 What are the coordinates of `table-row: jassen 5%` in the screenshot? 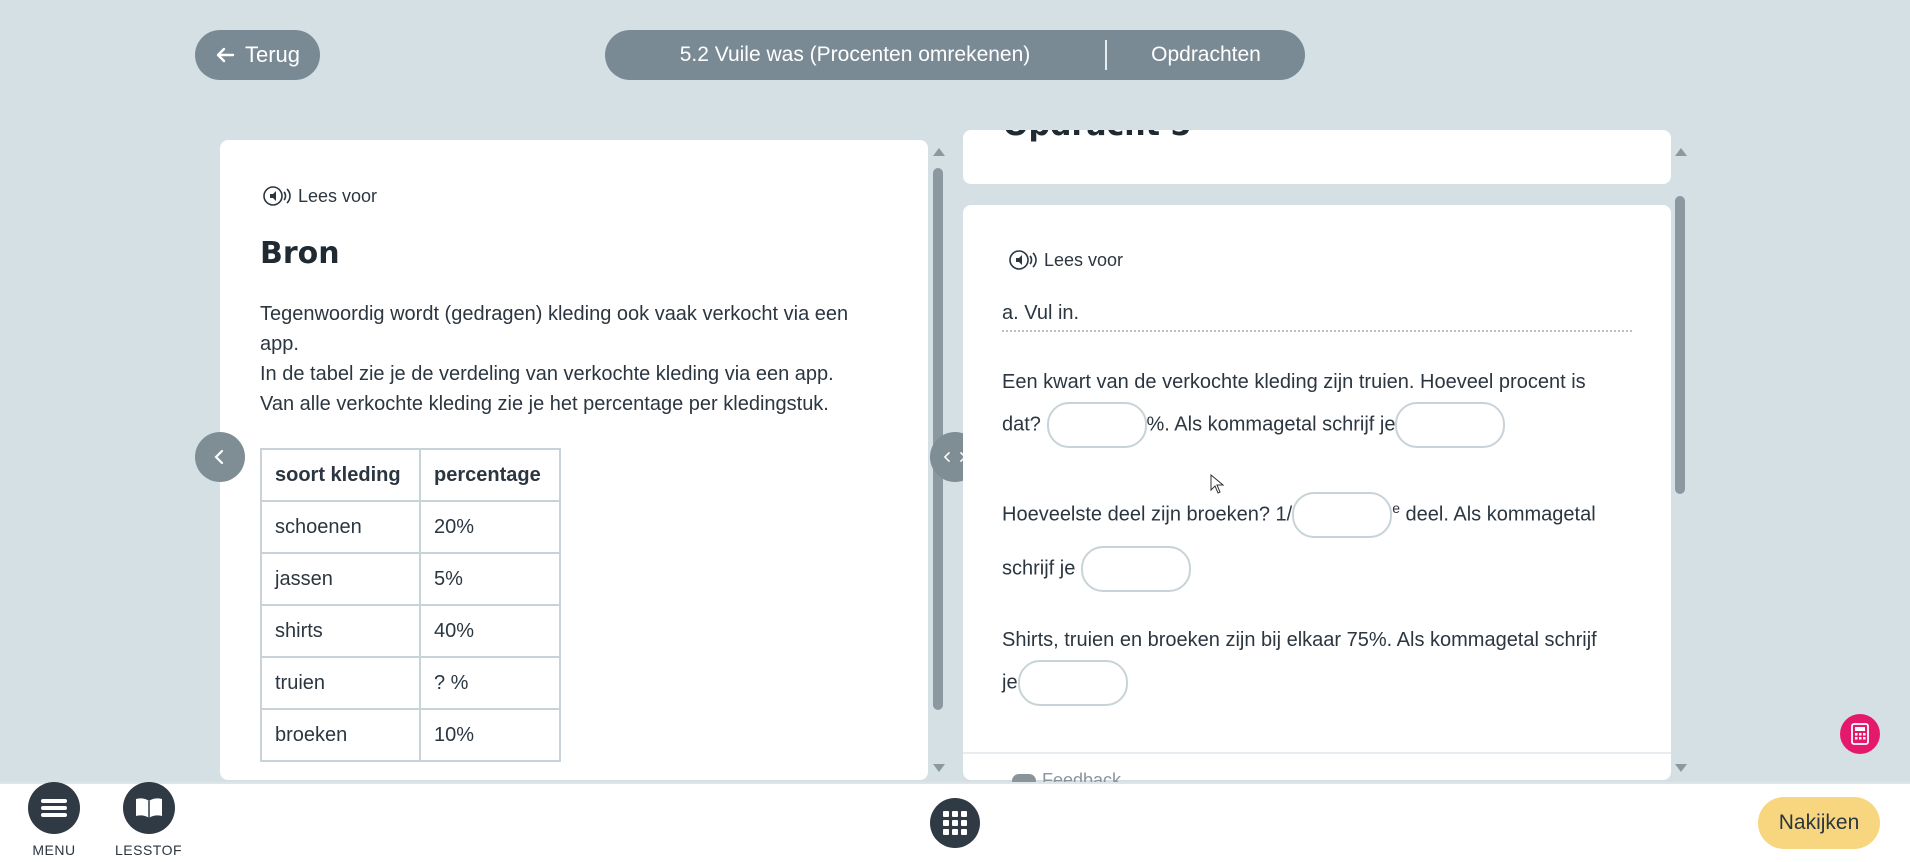 It's located at (410, 579).